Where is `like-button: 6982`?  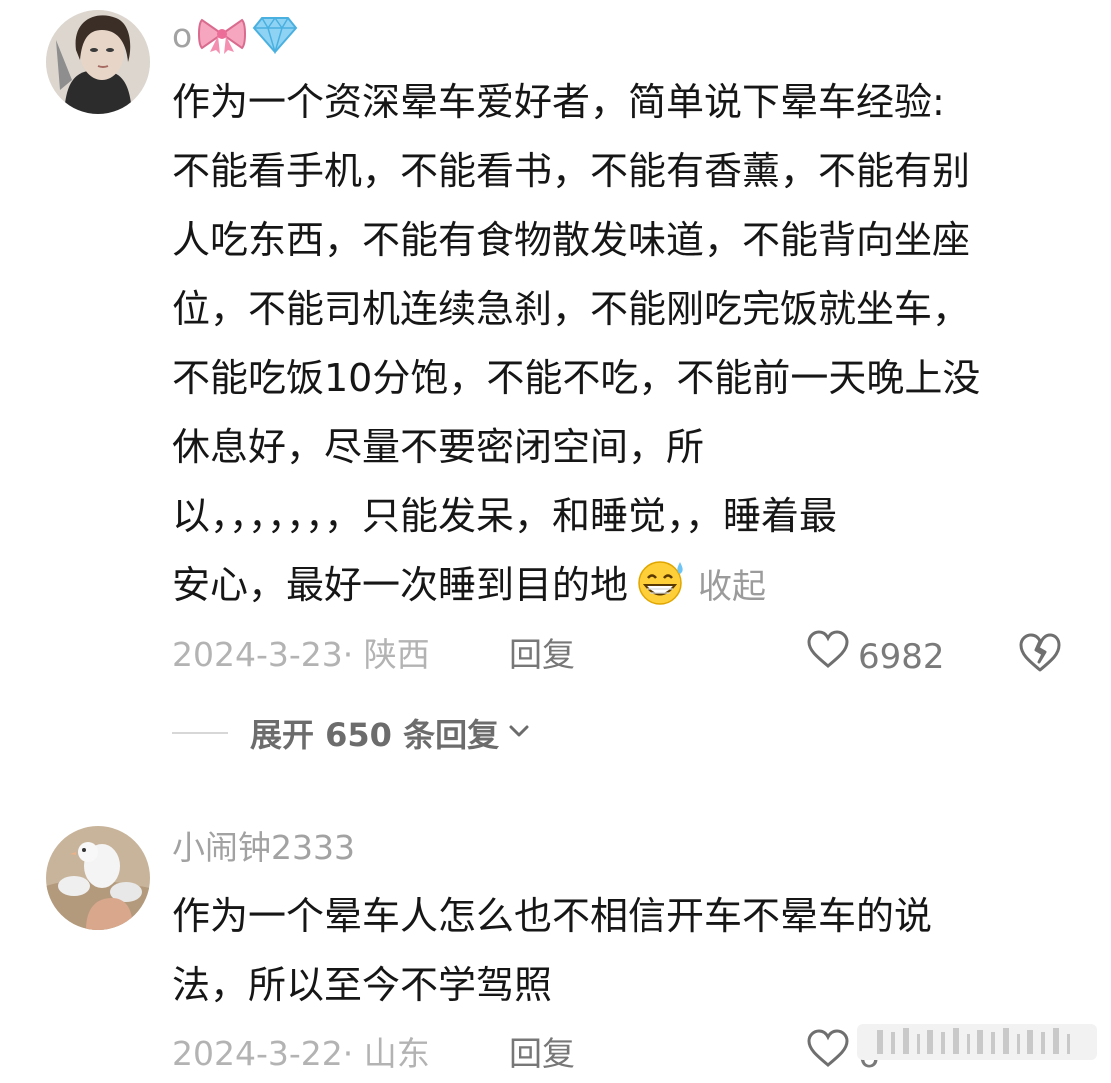
like-button: 6982 is located at coordinates (875, 657).